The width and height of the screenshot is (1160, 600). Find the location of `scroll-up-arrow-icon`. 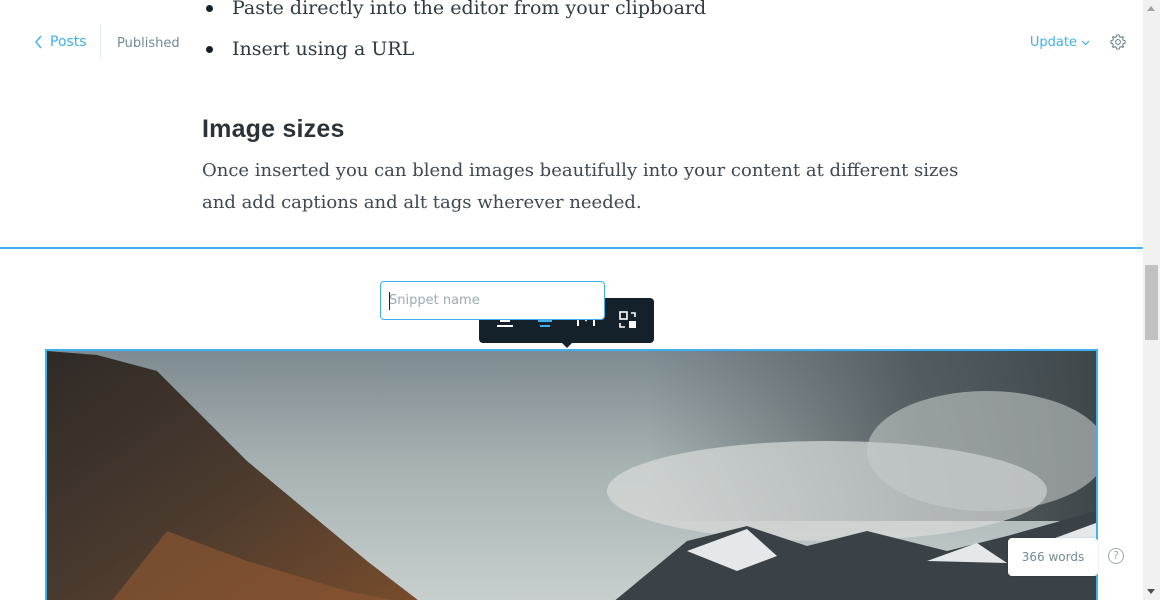

scroll-up-arrow-icon is located at coordinates (1151, 8).